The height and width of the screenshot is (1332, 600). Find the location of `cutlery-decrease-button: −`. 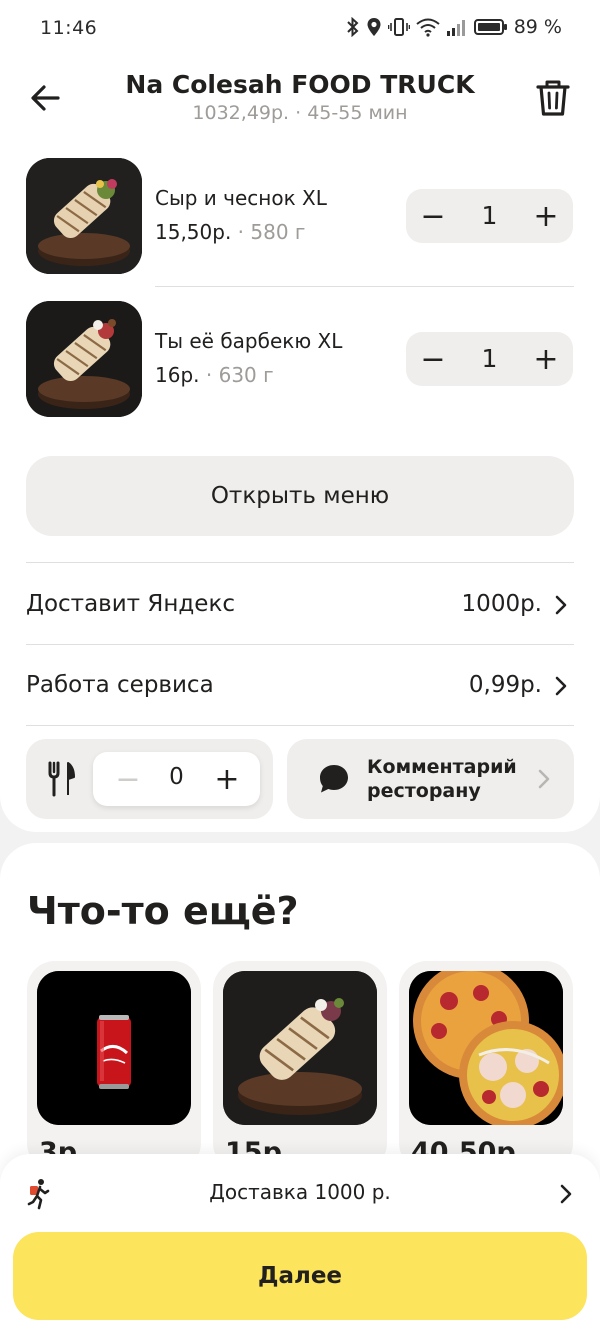

cutlery-decrease-button: − is located at coordinates (128, 779).